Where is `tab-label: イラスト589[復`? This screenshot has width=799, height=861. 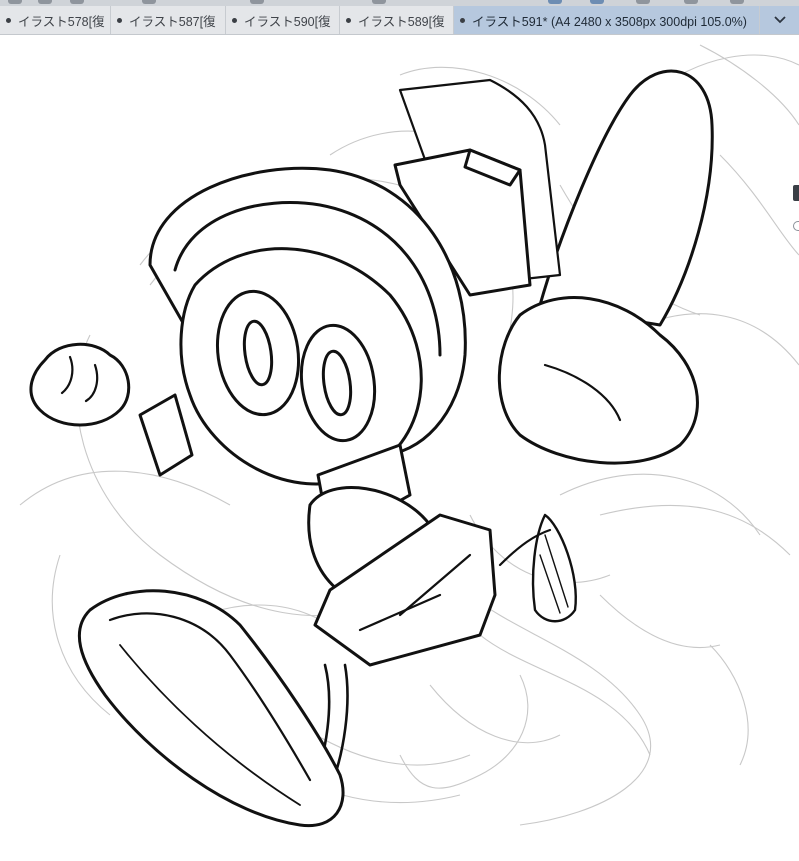 tab-label: イラスト589[復 is located at coordinates (401, 21).